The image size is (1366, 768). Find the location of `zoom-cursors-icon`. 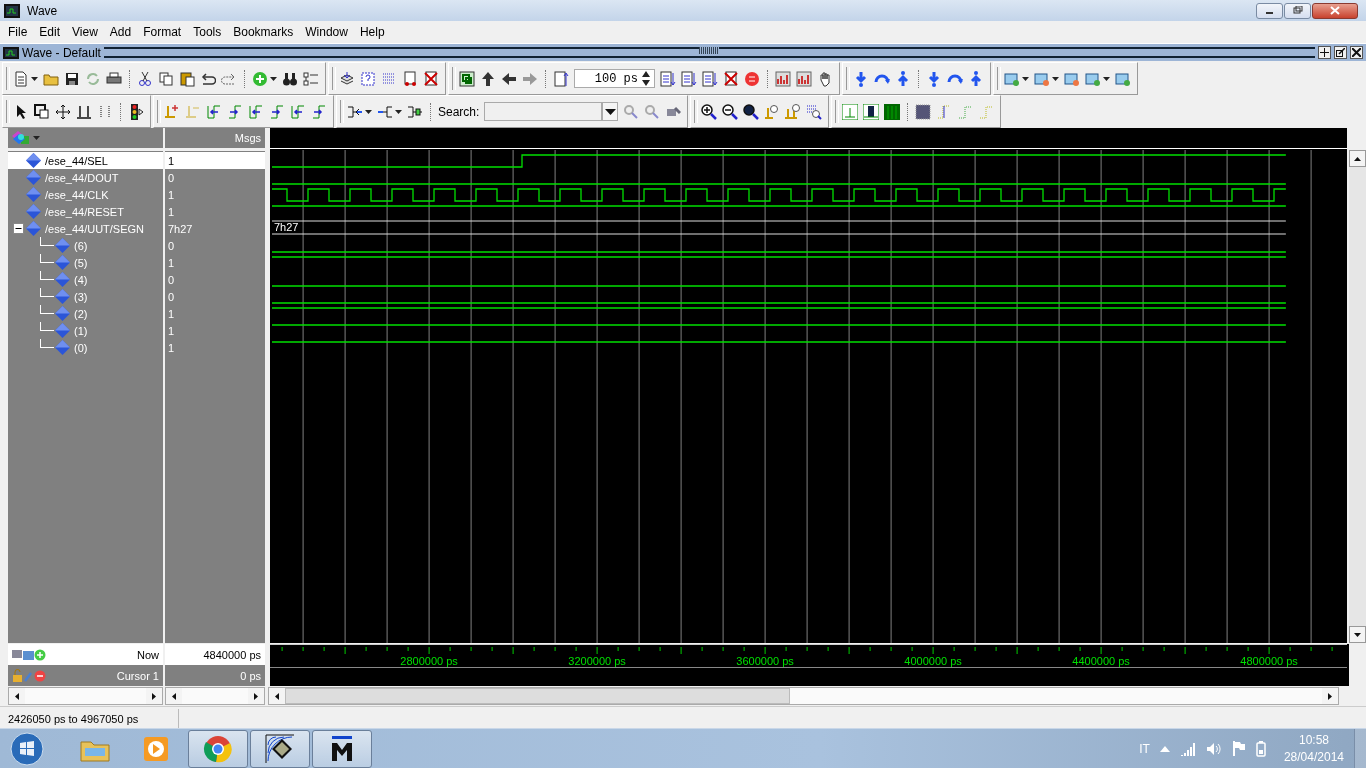

zoom-cursors-icon is located at coordinates (793, 111).